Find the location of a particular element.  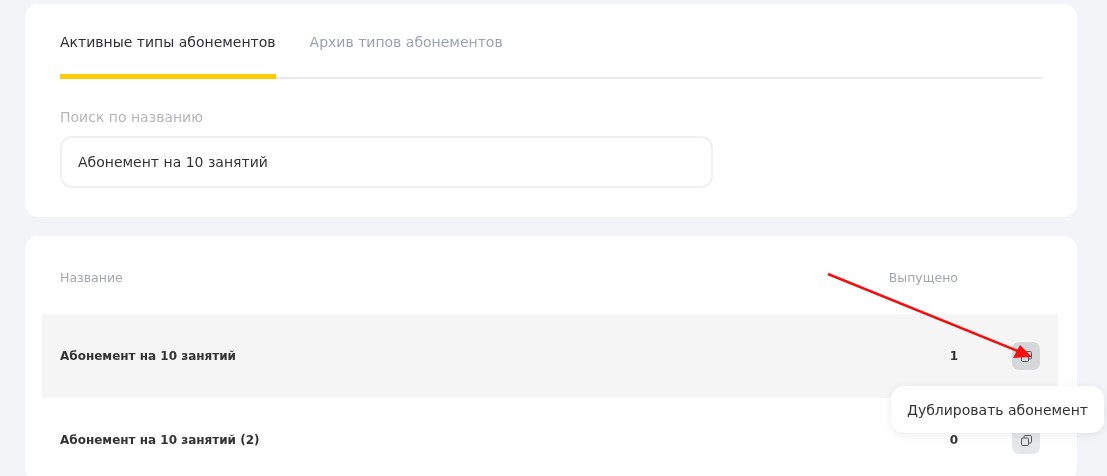

table-cell-text: 1 is located at coordinates (953, 356).